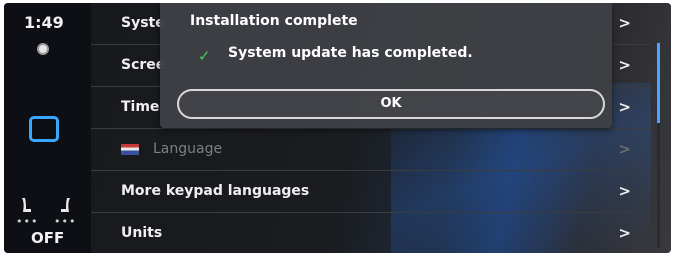 The width and height of the screenshot is (675, 257). What do you see at coordinates (371, 192) in the screenshot?
I see `menu-item-more-keypad-languages: More keypad languages >` at bounding box center [371, 192].